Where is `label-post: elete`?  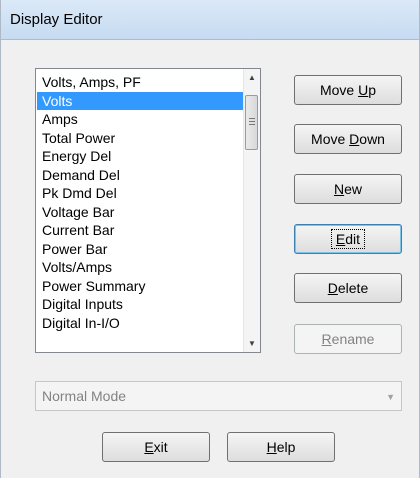
label-post: elete is located at coordinates (353, 288).